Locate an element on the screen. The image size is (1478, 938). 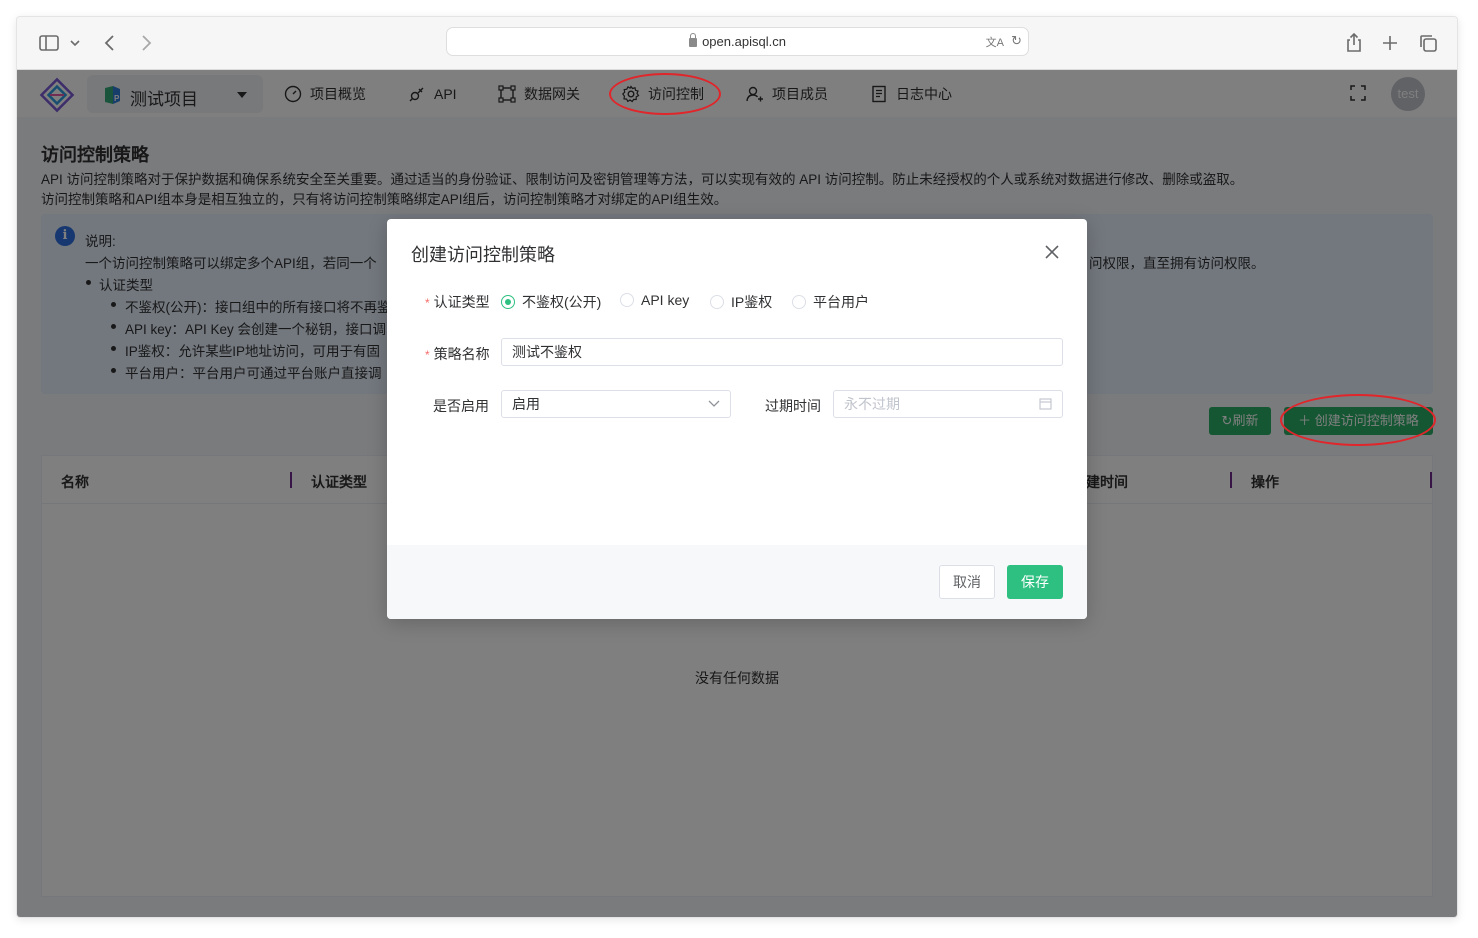
lock-icon is located at coordinates (693, 40).